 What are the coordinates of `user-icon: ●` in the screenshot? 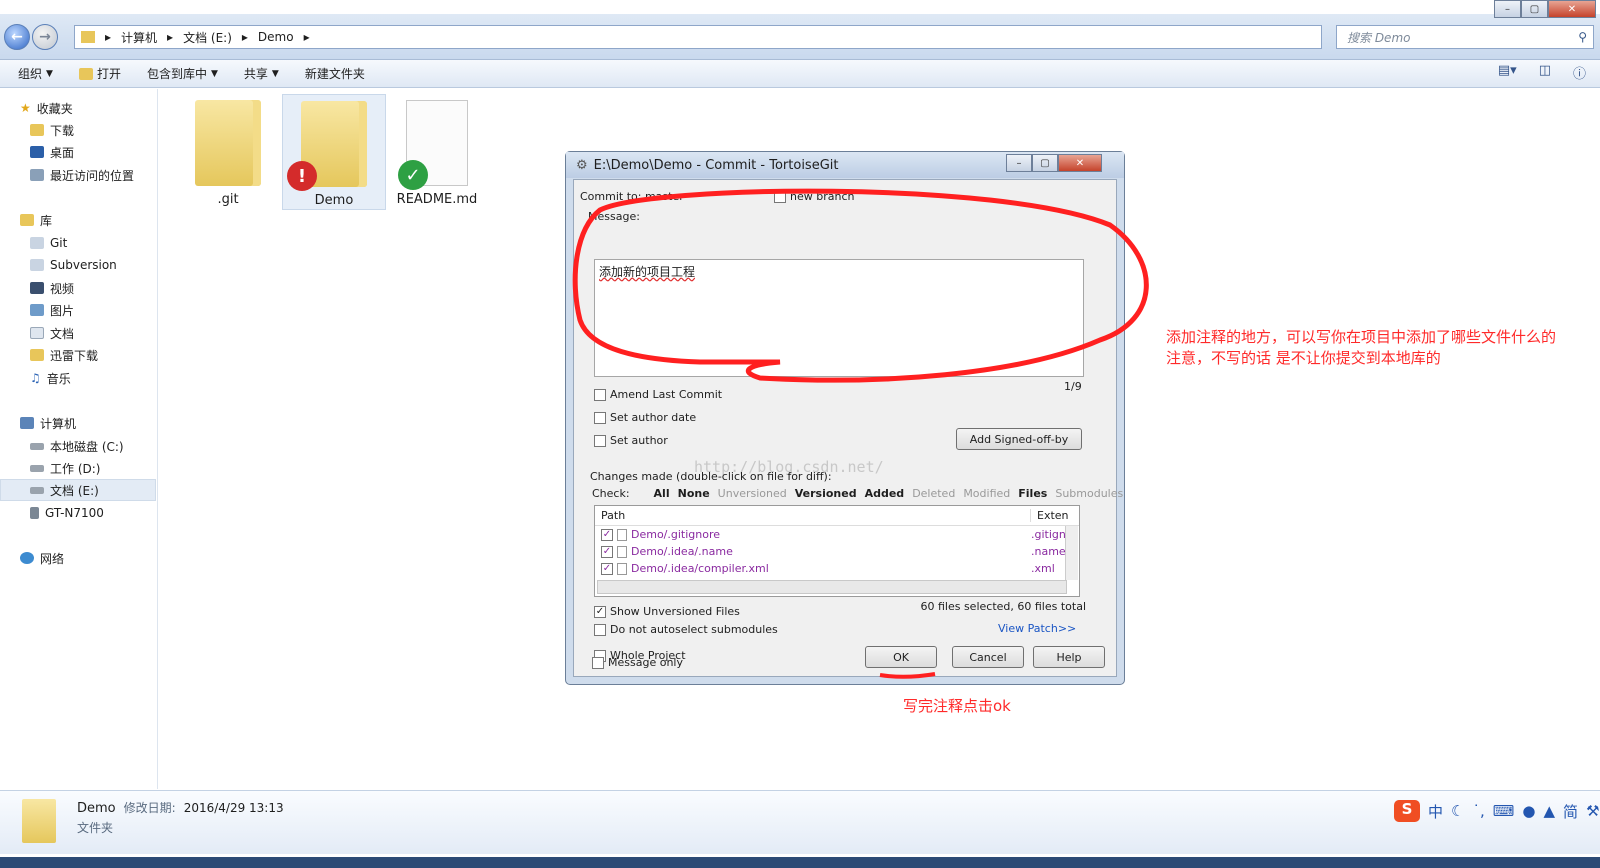 It's located at (1528, 811).